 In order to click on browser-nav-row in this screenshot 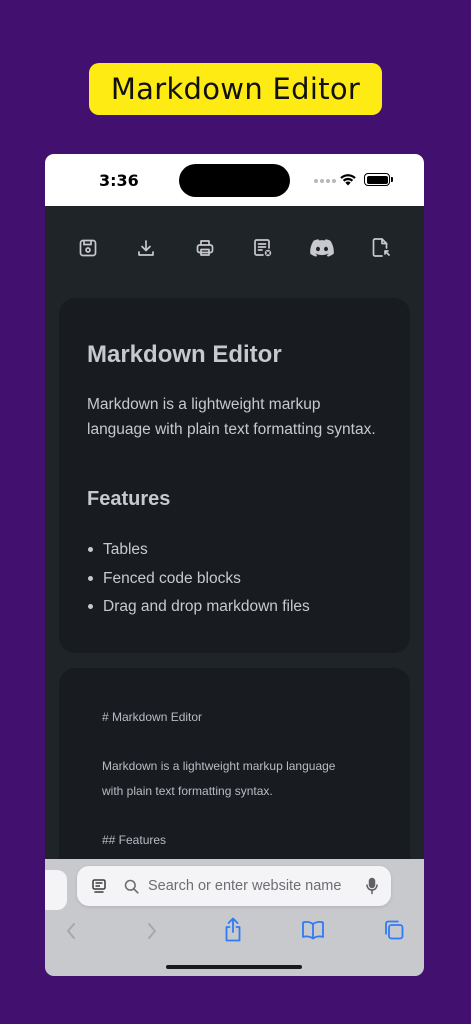, I will do `click(234, 933)`.